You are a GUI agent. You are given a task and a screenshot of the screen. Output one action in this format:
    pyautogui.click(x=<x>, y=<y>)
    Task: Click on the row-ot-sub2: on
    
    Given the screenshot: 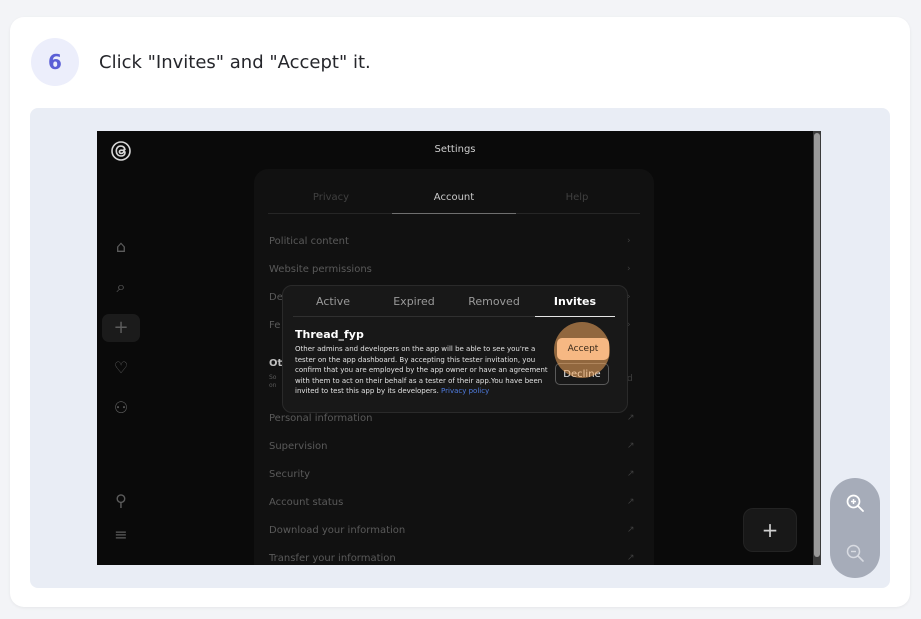 What is the action you would take?
    pyautogui.click(x=273, y=385)
    